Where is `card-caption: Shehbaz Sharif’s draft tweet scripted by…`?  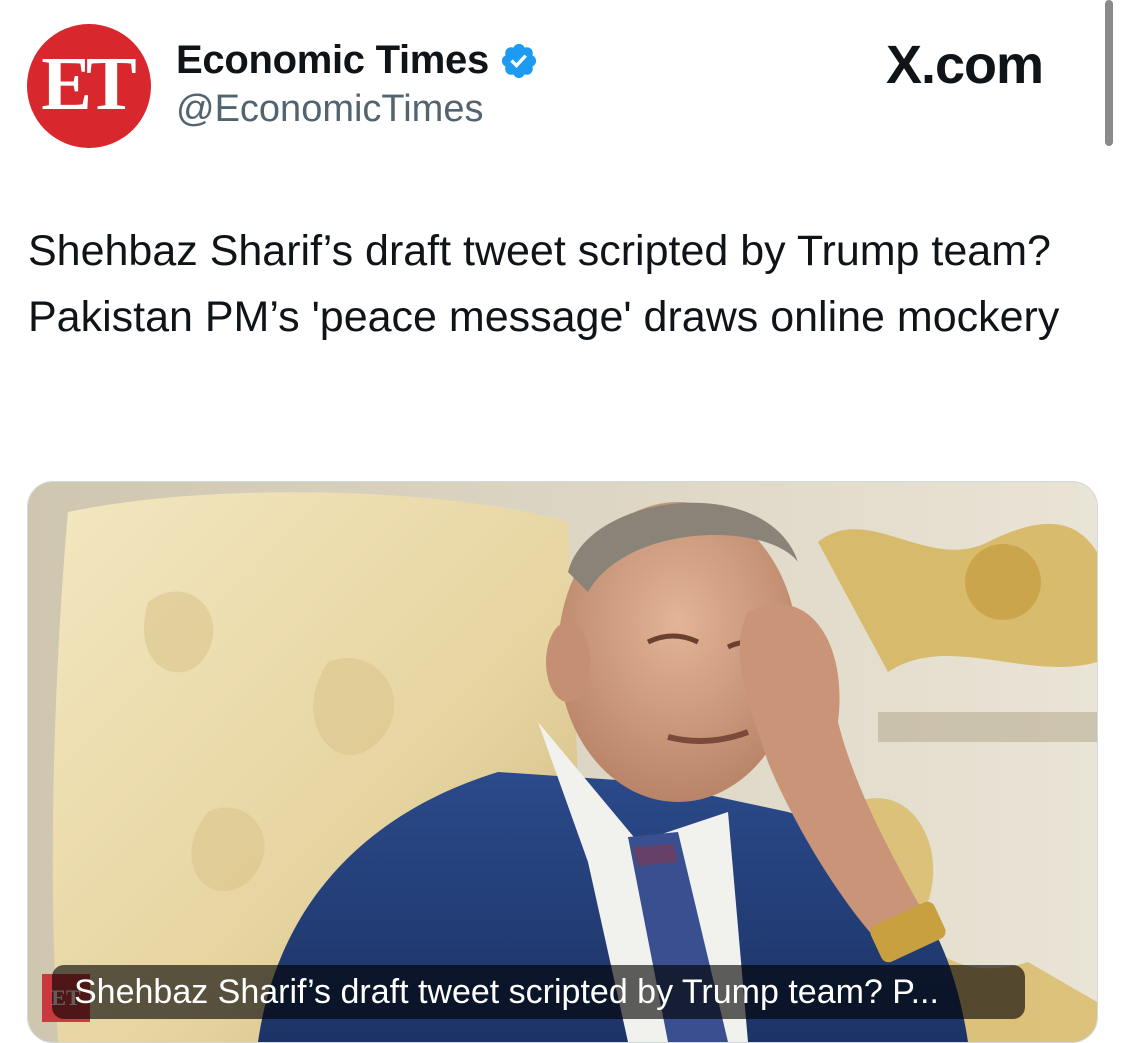
card-caption: Shehbaz Sharif’s draft tweet scripted by… is located at coordinates (538, 992).